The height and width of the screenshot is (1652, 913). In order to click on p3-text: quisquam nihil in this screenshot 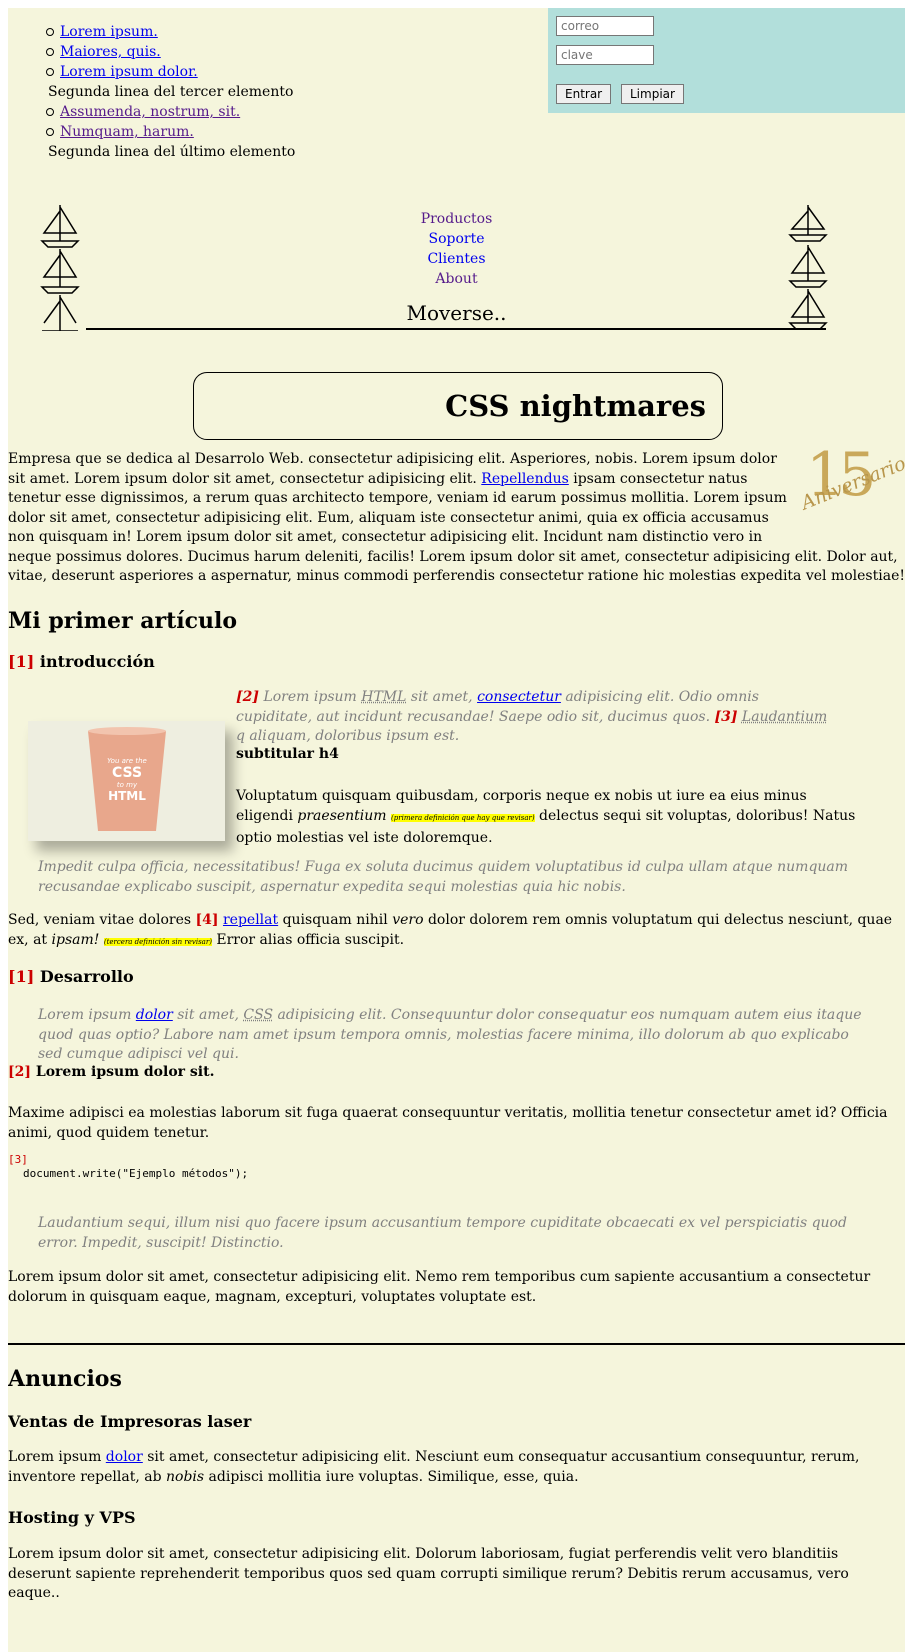, I will do `click(335, 920)`.